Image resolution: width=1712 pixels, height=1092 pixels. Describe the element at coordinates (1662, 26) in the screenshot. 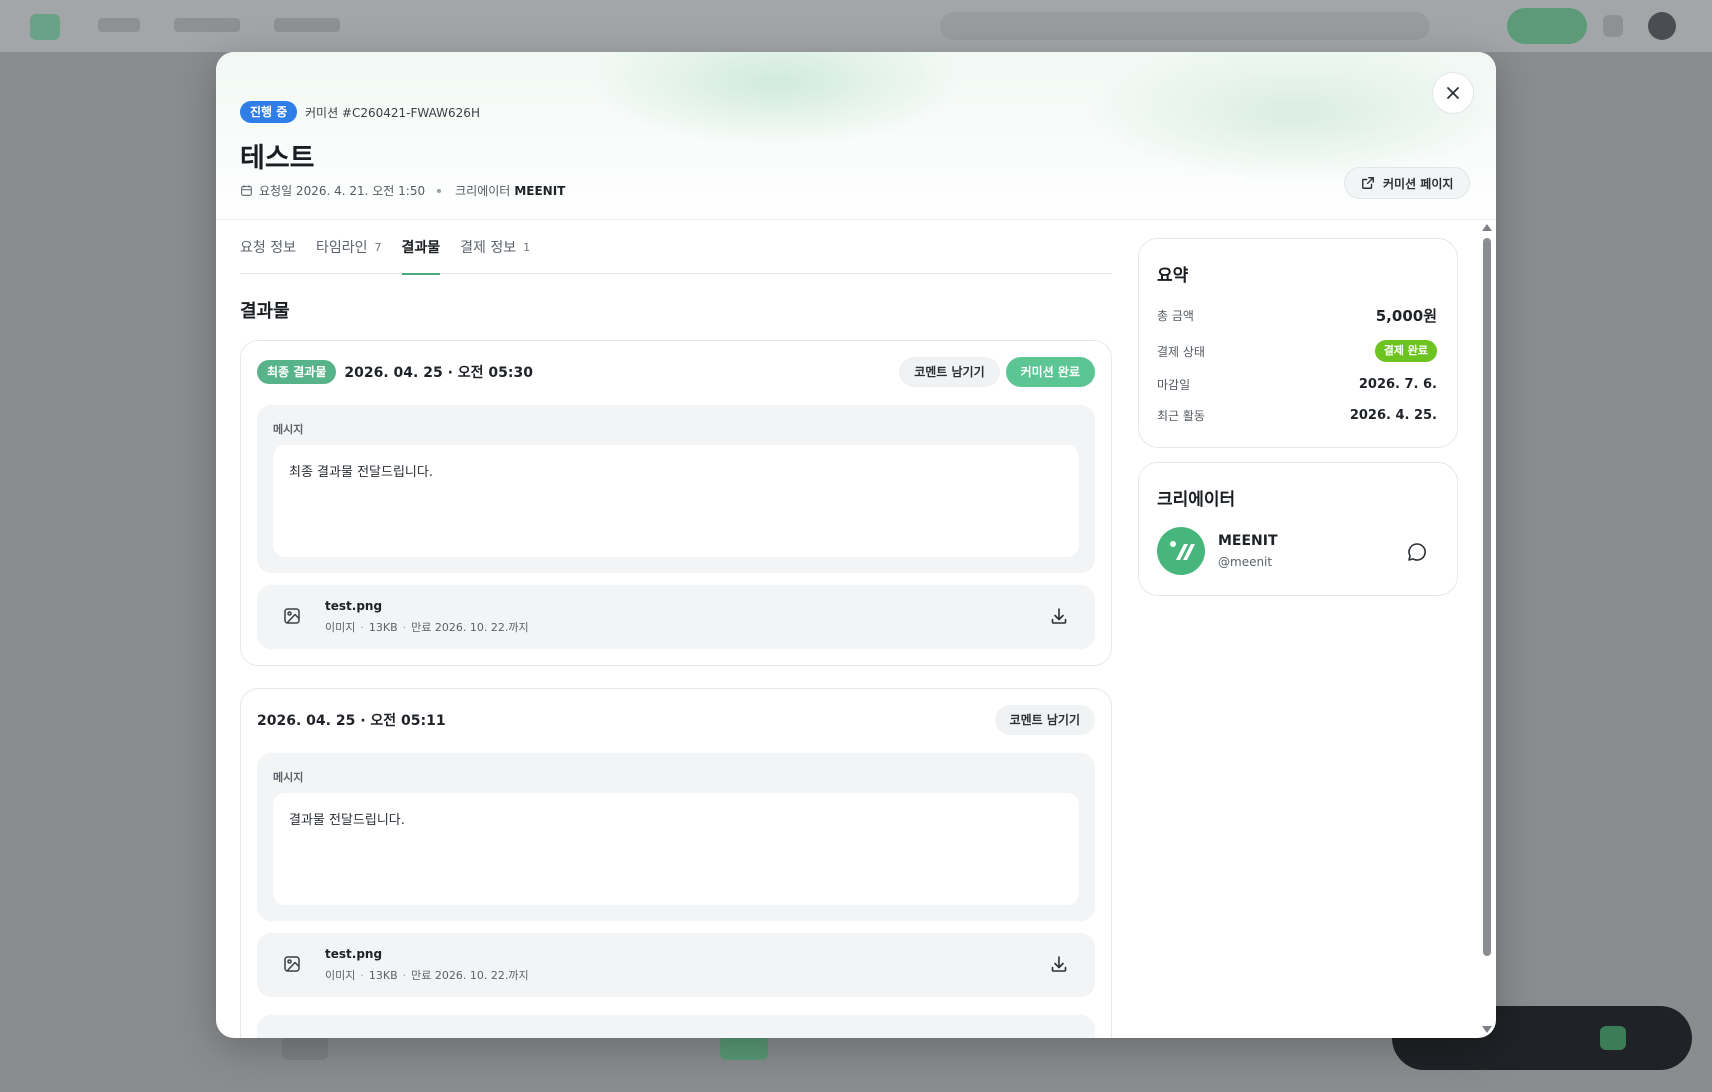

I see `background-avatar` at that location.